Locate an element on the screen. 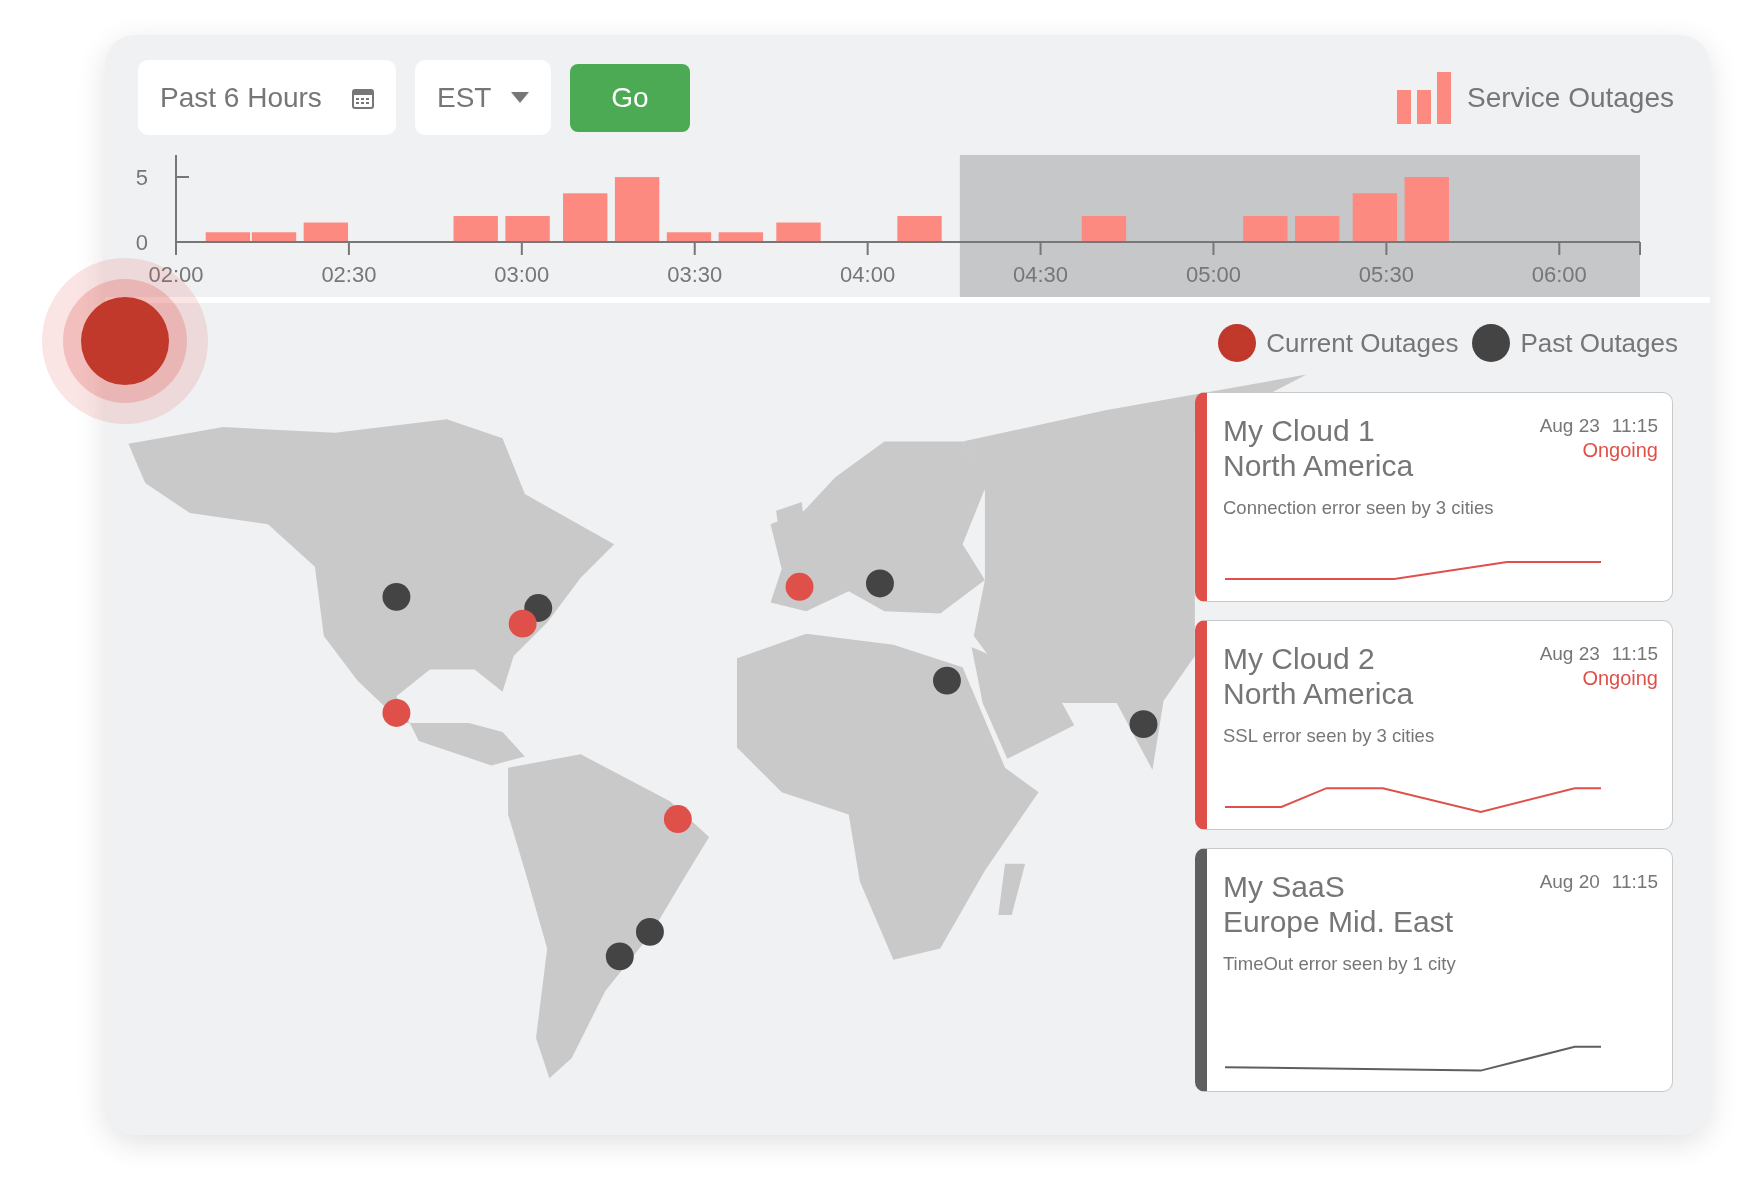 The width and height of the screenshot is (1751, 1183). outage-description: TimeOut error seen by 1 city is located at coordinates (1340, 964).